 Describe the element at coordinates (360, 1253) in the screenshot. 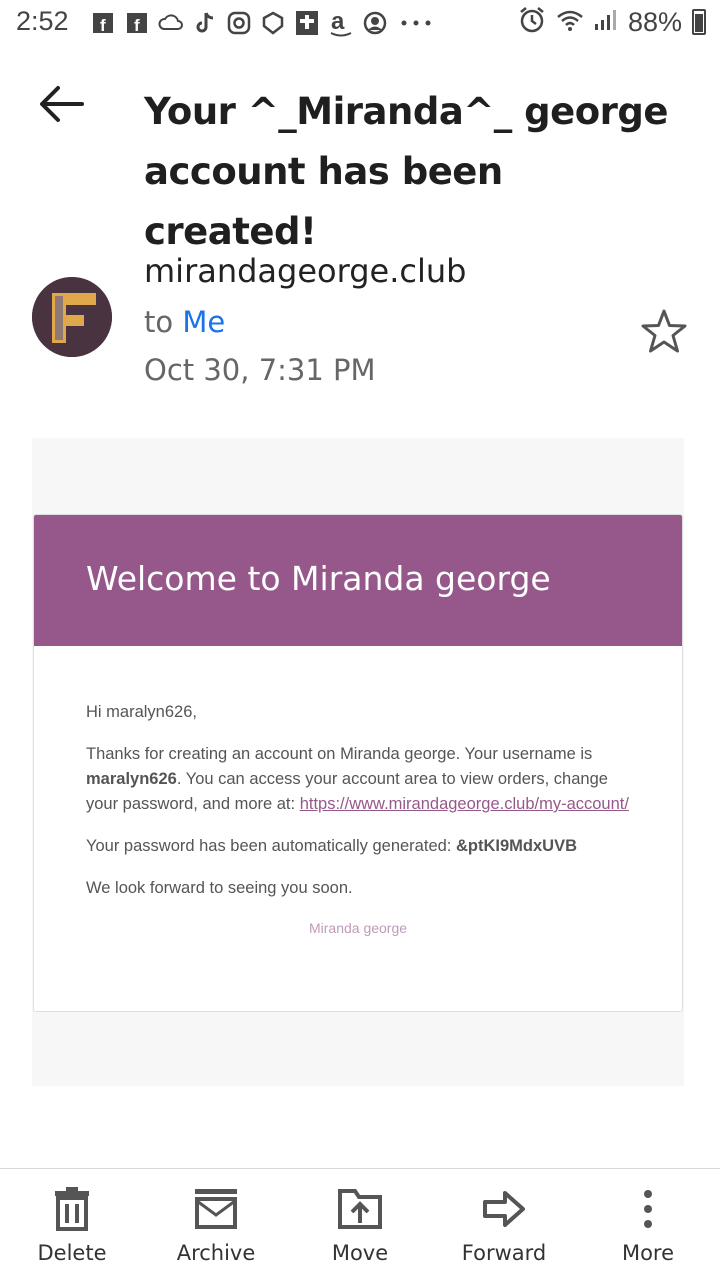

I see `move-label: Move` at that location.